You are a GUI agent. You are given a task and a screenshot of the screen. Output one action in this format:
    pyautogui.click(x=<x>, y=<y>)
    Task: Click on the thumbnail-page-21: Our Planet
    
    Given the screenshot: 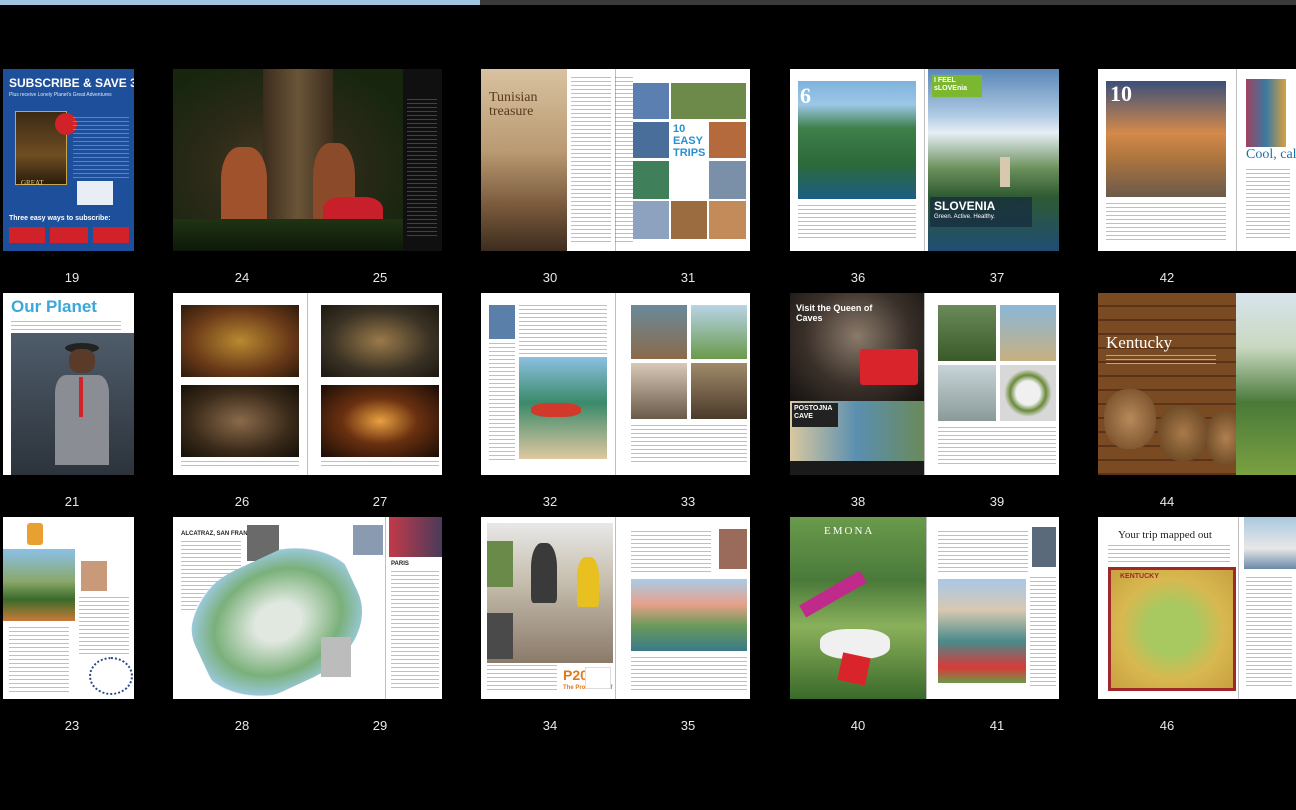 What is the action you would take?
    pyautogui.click(x=68, y=384)
    